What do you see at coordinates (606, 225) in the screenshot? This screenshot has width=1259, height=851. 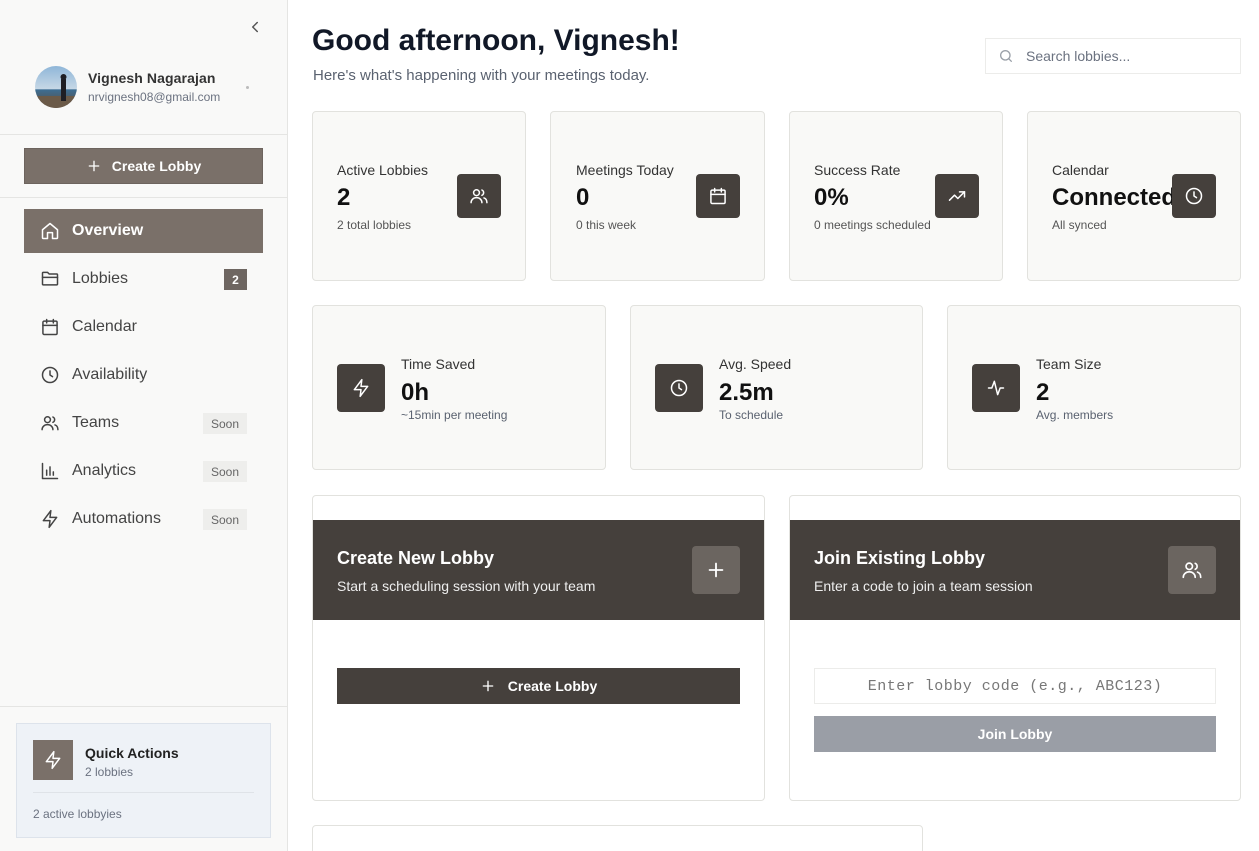 I see `stat-sub: 0 this week` at bounding box center [606, 225].